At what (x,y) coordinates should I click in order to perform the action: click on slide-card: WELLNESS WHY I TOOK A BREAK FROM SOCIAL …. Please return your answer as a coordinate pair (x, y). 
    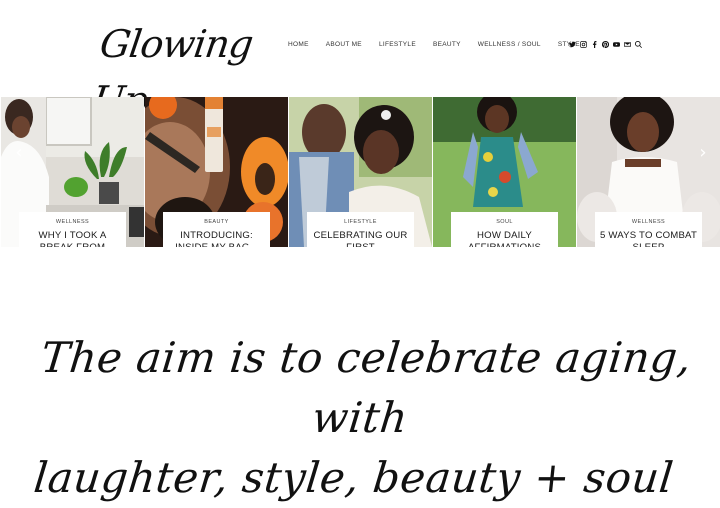
    Looking at the image, I should click on (72, 229).